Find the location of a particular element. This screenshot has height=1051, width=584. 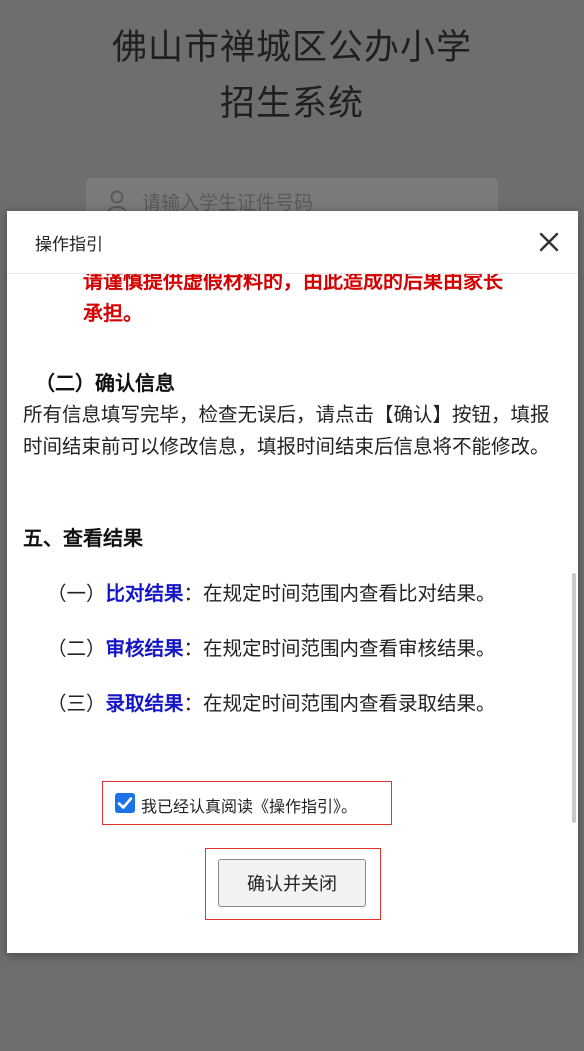

dialog-header: 操作指引 is located at coordinates (292, 242).